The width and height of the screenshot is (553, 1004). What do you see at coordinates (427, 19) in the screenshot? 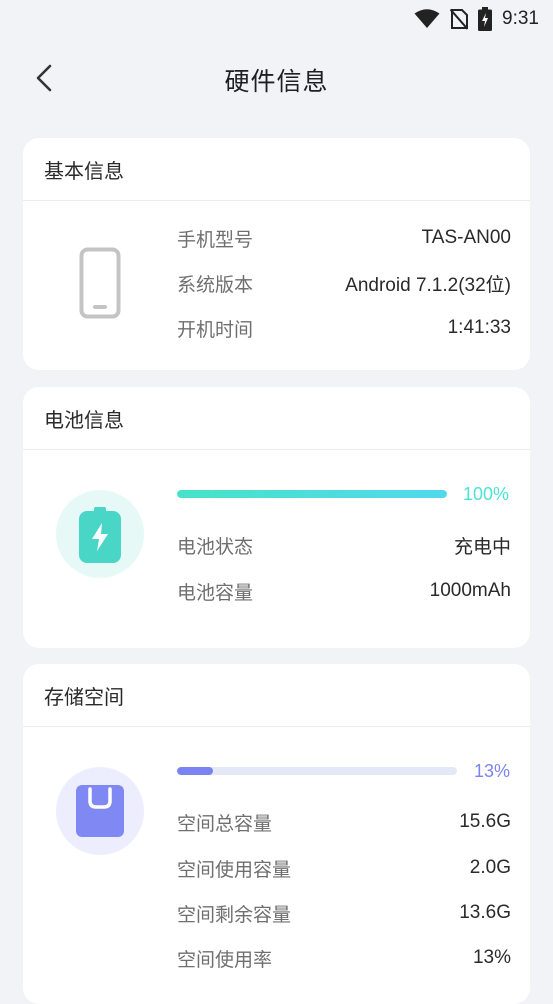
I see `wifi-icon` at bounding box center [427, 19].